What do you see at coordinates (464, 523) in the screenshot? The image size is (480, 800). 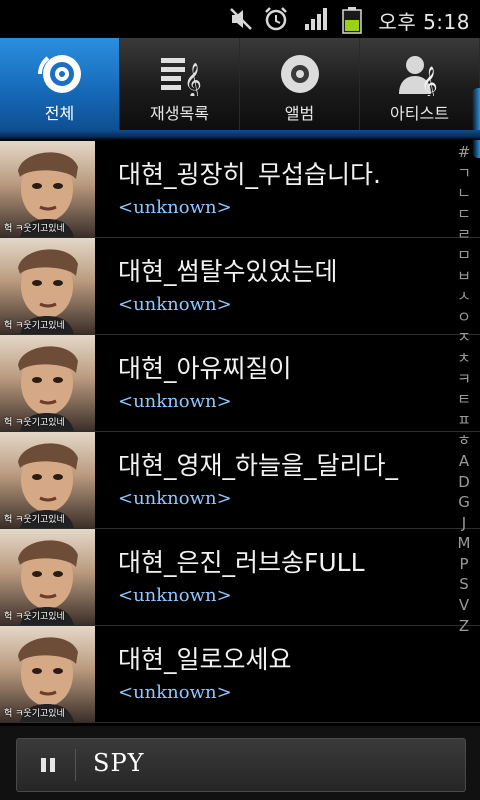 I see `index-letter: J` at bounding box center [464, 523].